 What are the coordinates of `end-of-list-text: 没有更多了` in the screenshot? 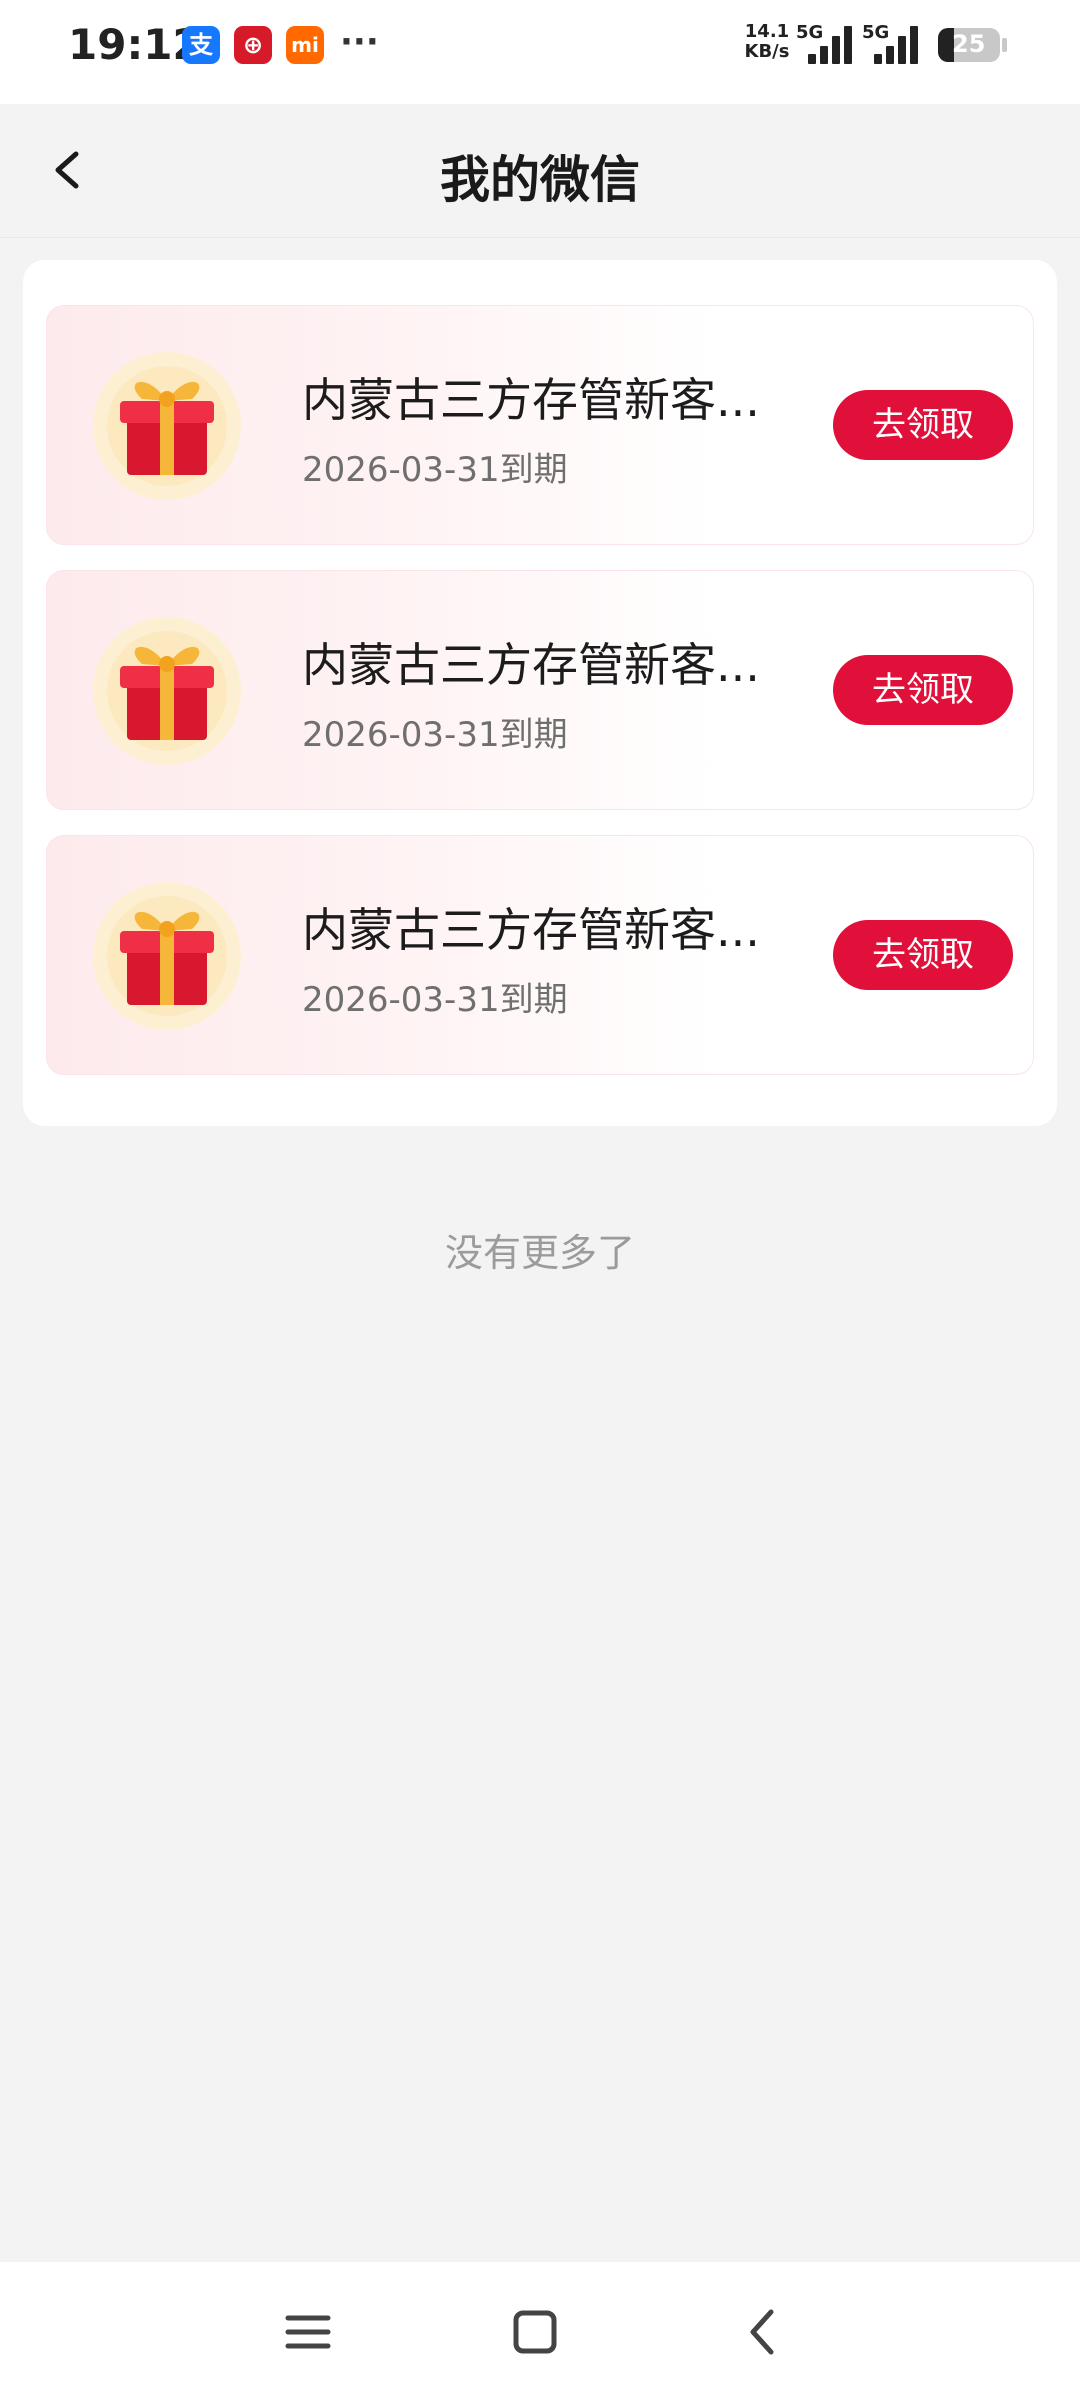 It's located at (539, 1253).